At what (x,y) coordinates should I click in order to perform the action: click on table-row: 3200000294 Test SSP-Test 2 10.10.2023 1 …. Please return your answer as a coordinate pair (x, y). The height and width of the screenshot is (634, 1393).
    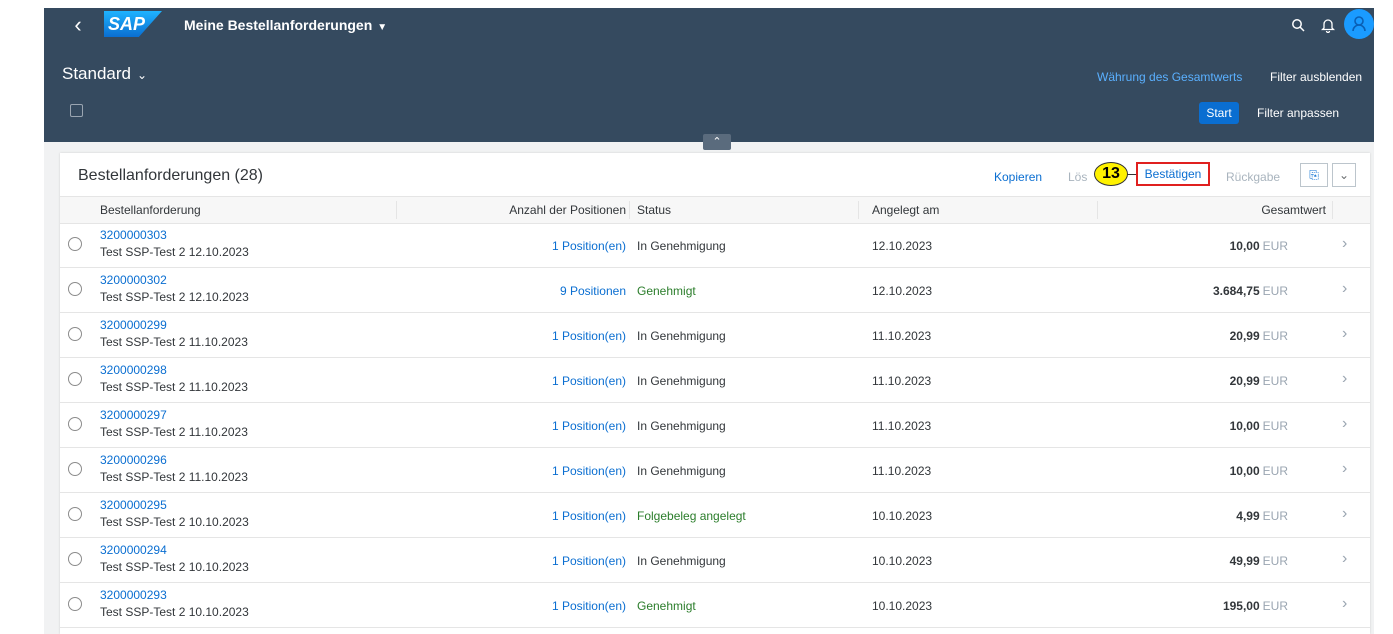
    Looking at the image, I should click on (715, 560).